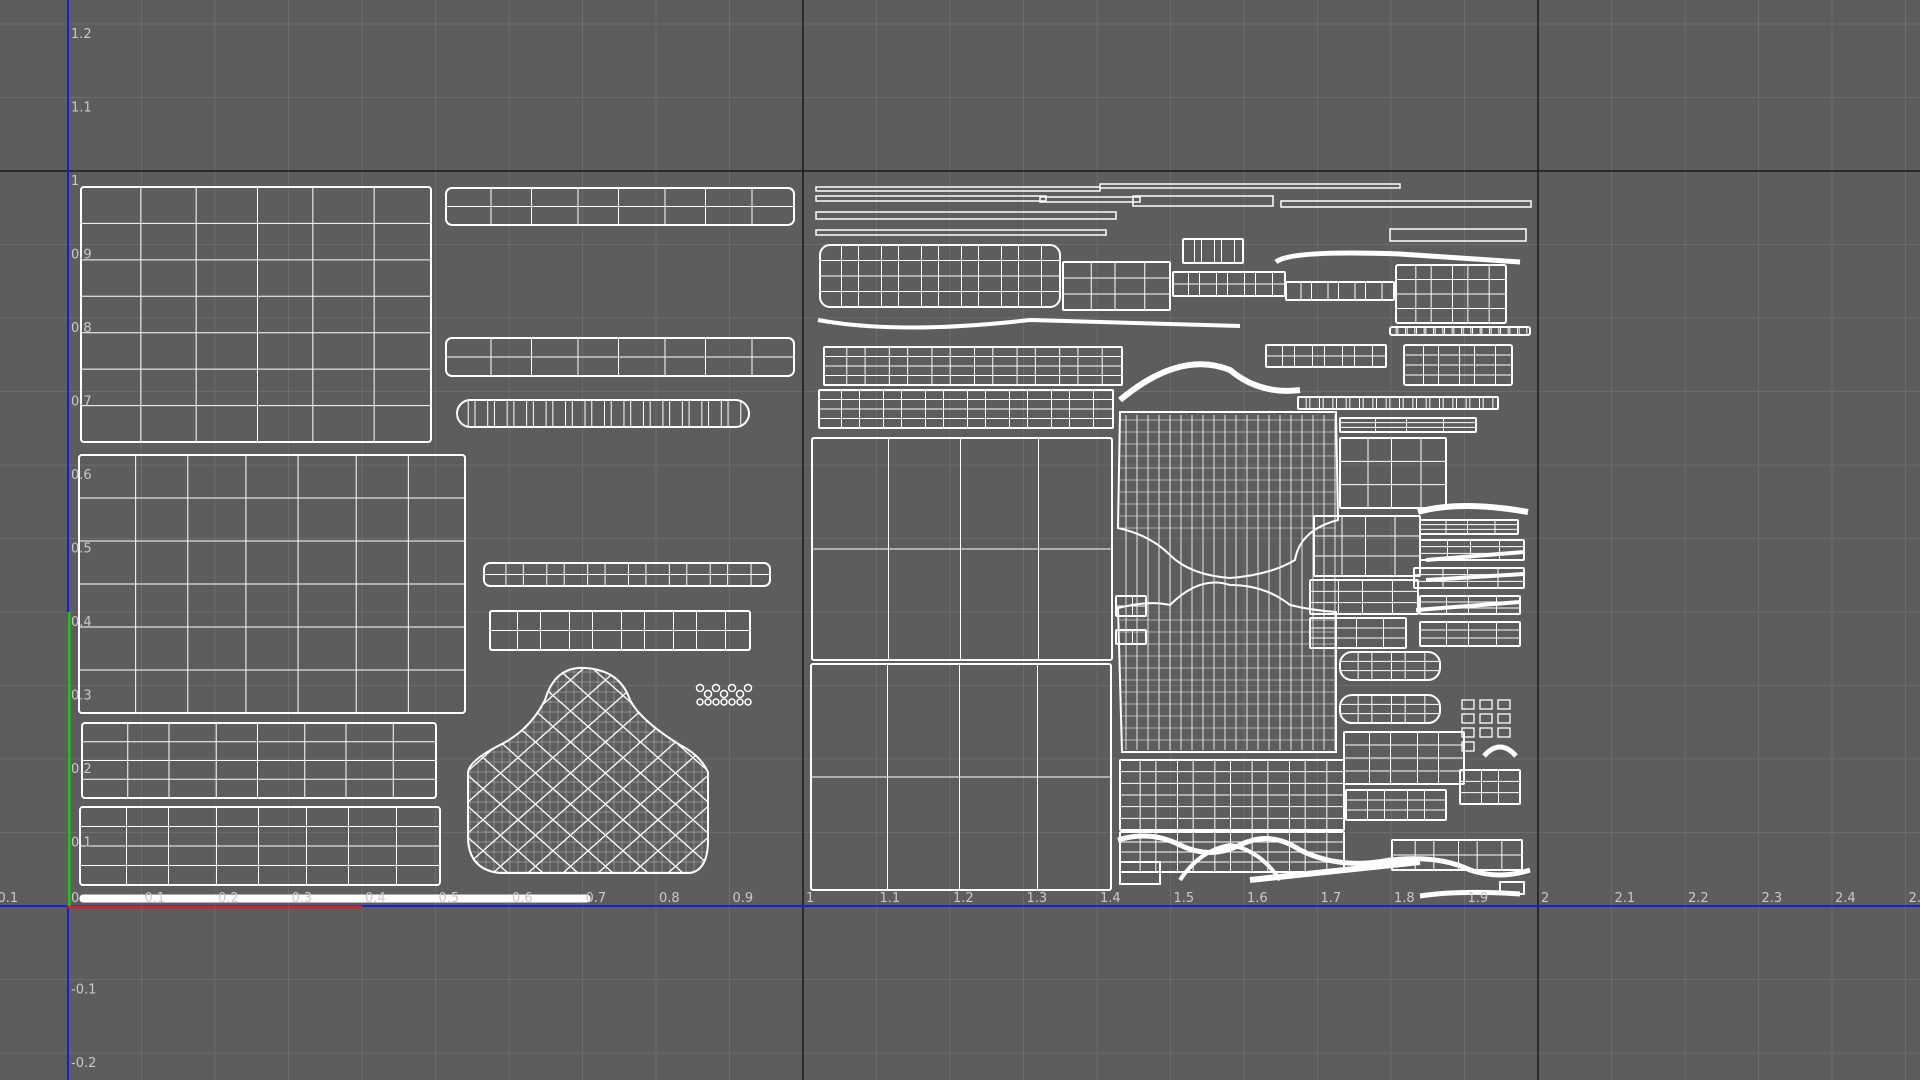  Describe the element at coordinates (81, 328) in the screenshot. I see `v-axis-tick-label: 0.8` at that location.